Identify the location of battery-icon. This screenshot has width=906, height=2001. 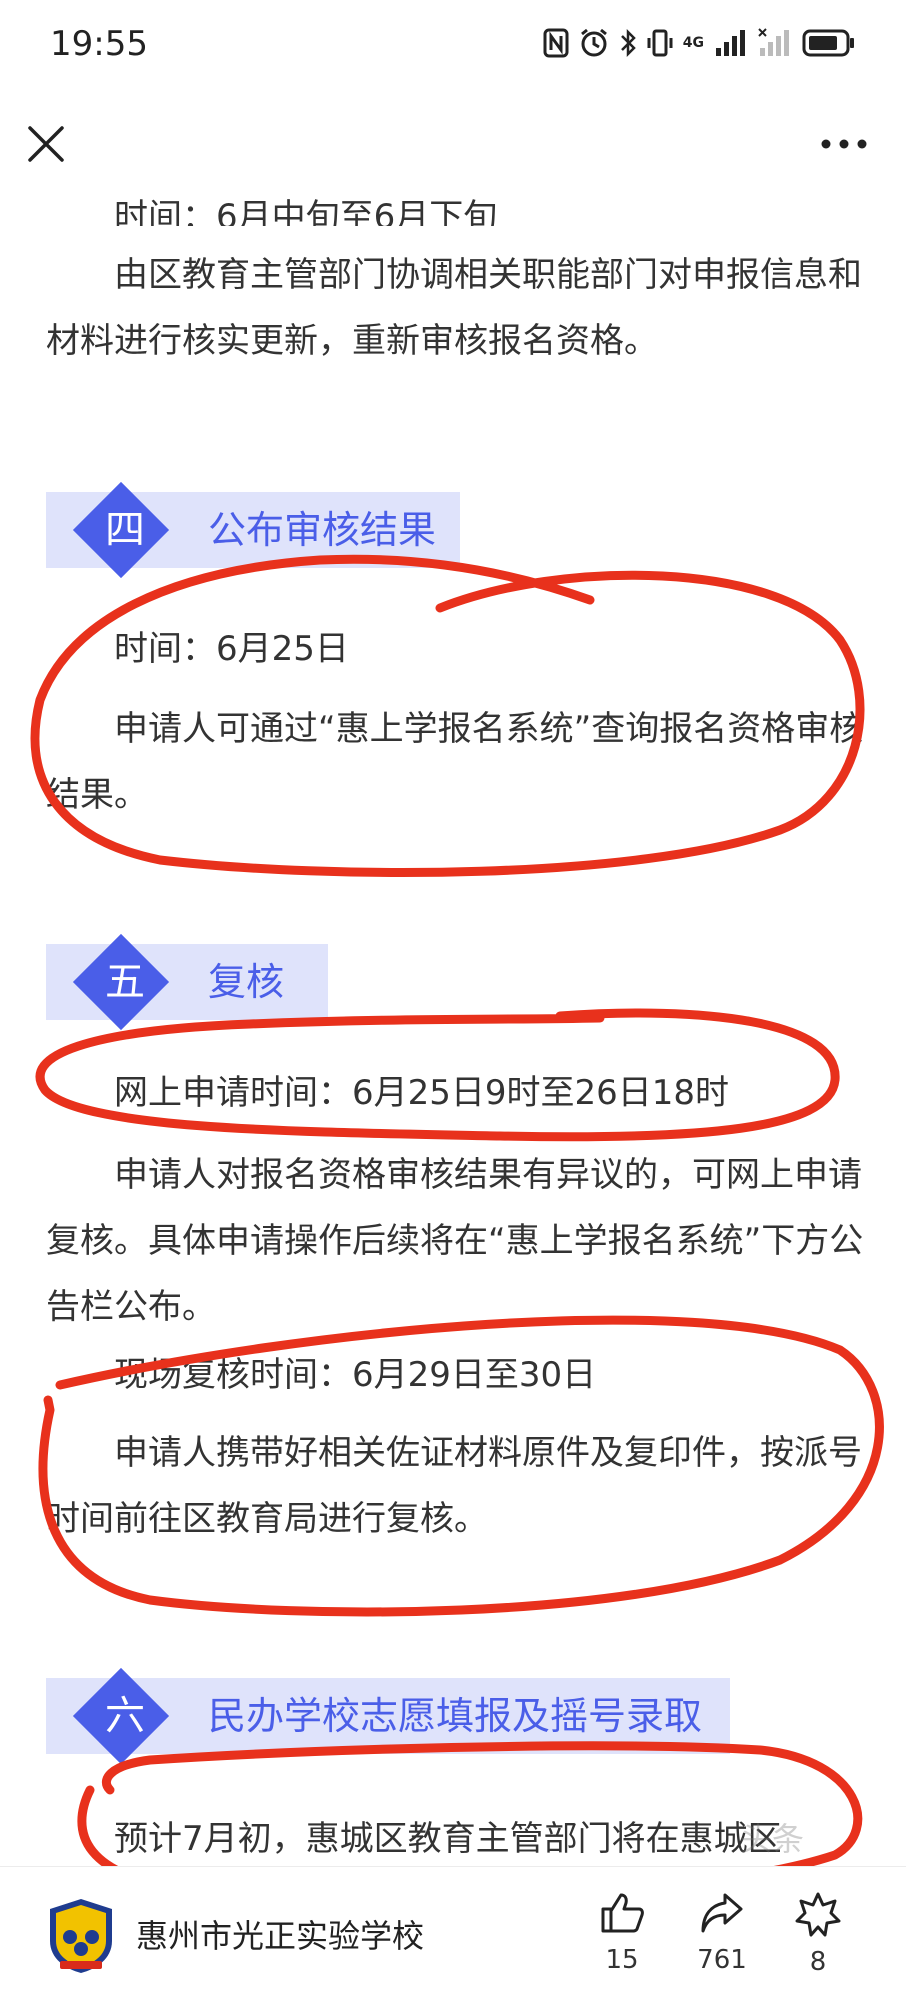
(828, 43).